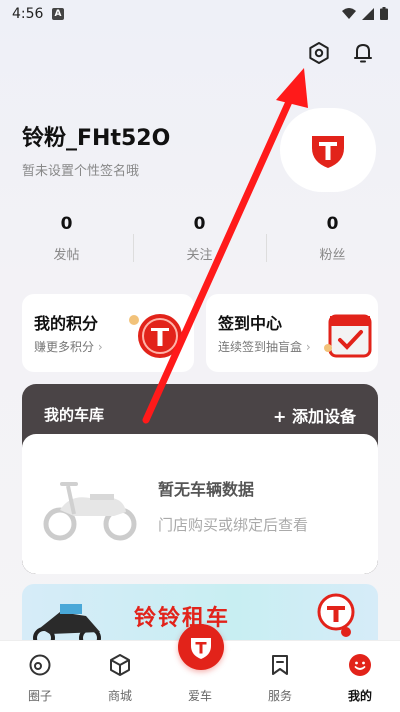 This screenshot has width=400, height=712. I want to click on points-subtitle-text: 赚更多积分, so click(64, 347).